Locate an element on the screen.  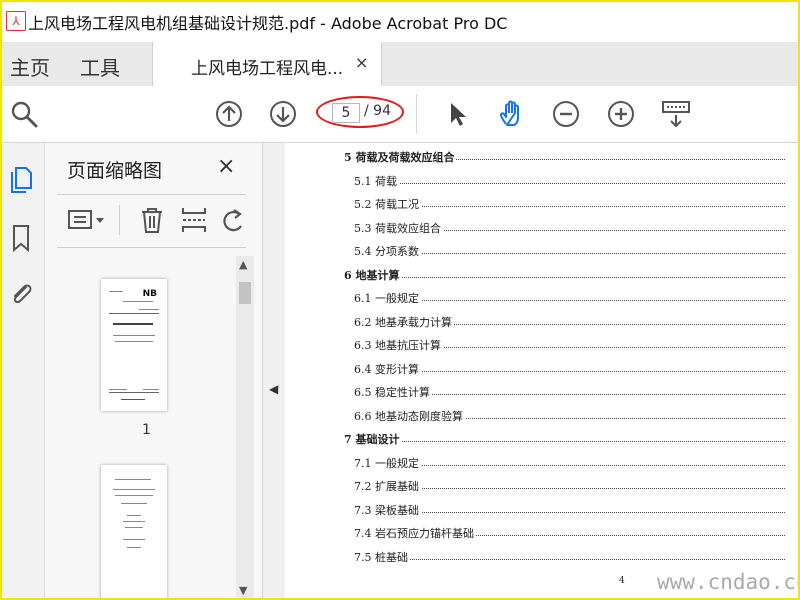
watermark: www.cndao.com is located at coordinates (727, 582).